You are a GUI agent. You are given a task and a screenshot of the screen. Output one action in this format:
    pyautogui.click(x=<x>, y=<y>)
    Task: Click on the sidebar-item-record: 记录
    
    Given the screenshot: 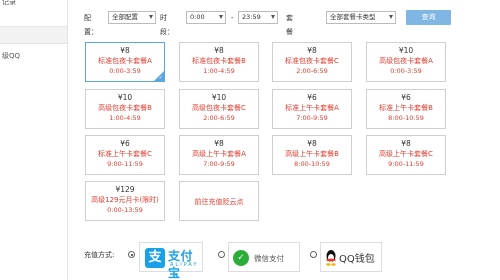 What is the action you would take?
    pyautogui.click(x=33, y=4)
    